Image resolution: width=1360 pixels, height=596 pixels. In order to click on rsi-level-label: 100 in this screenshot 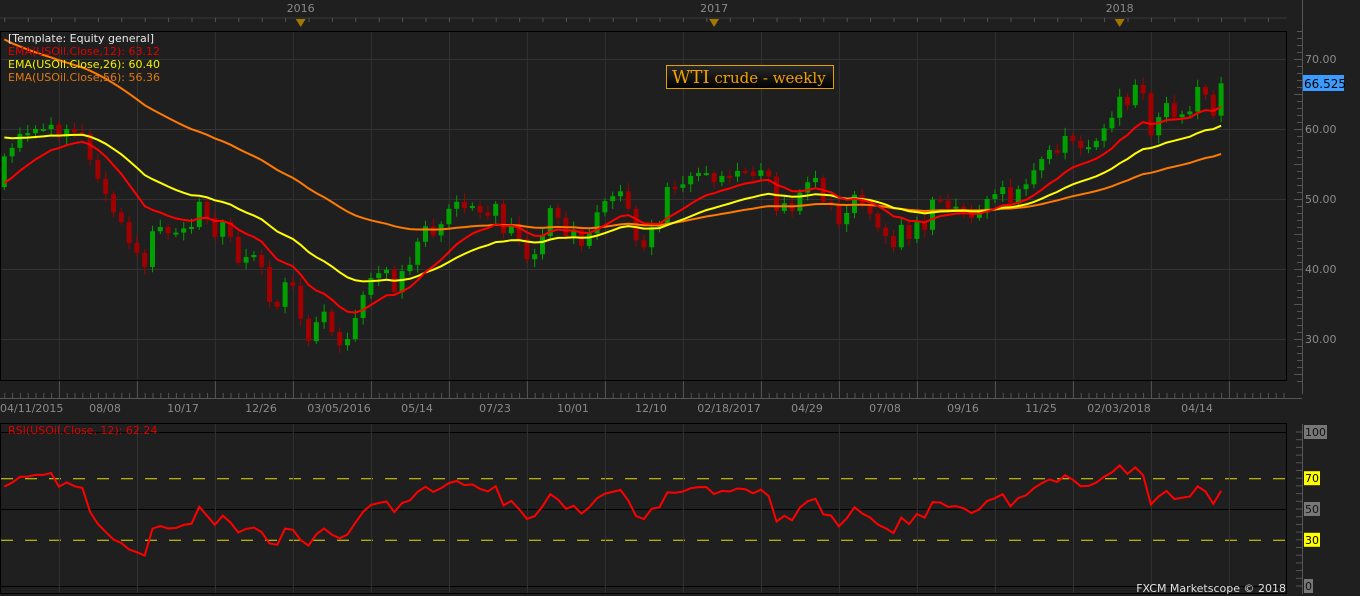, I will do `click(1315, 432)`.